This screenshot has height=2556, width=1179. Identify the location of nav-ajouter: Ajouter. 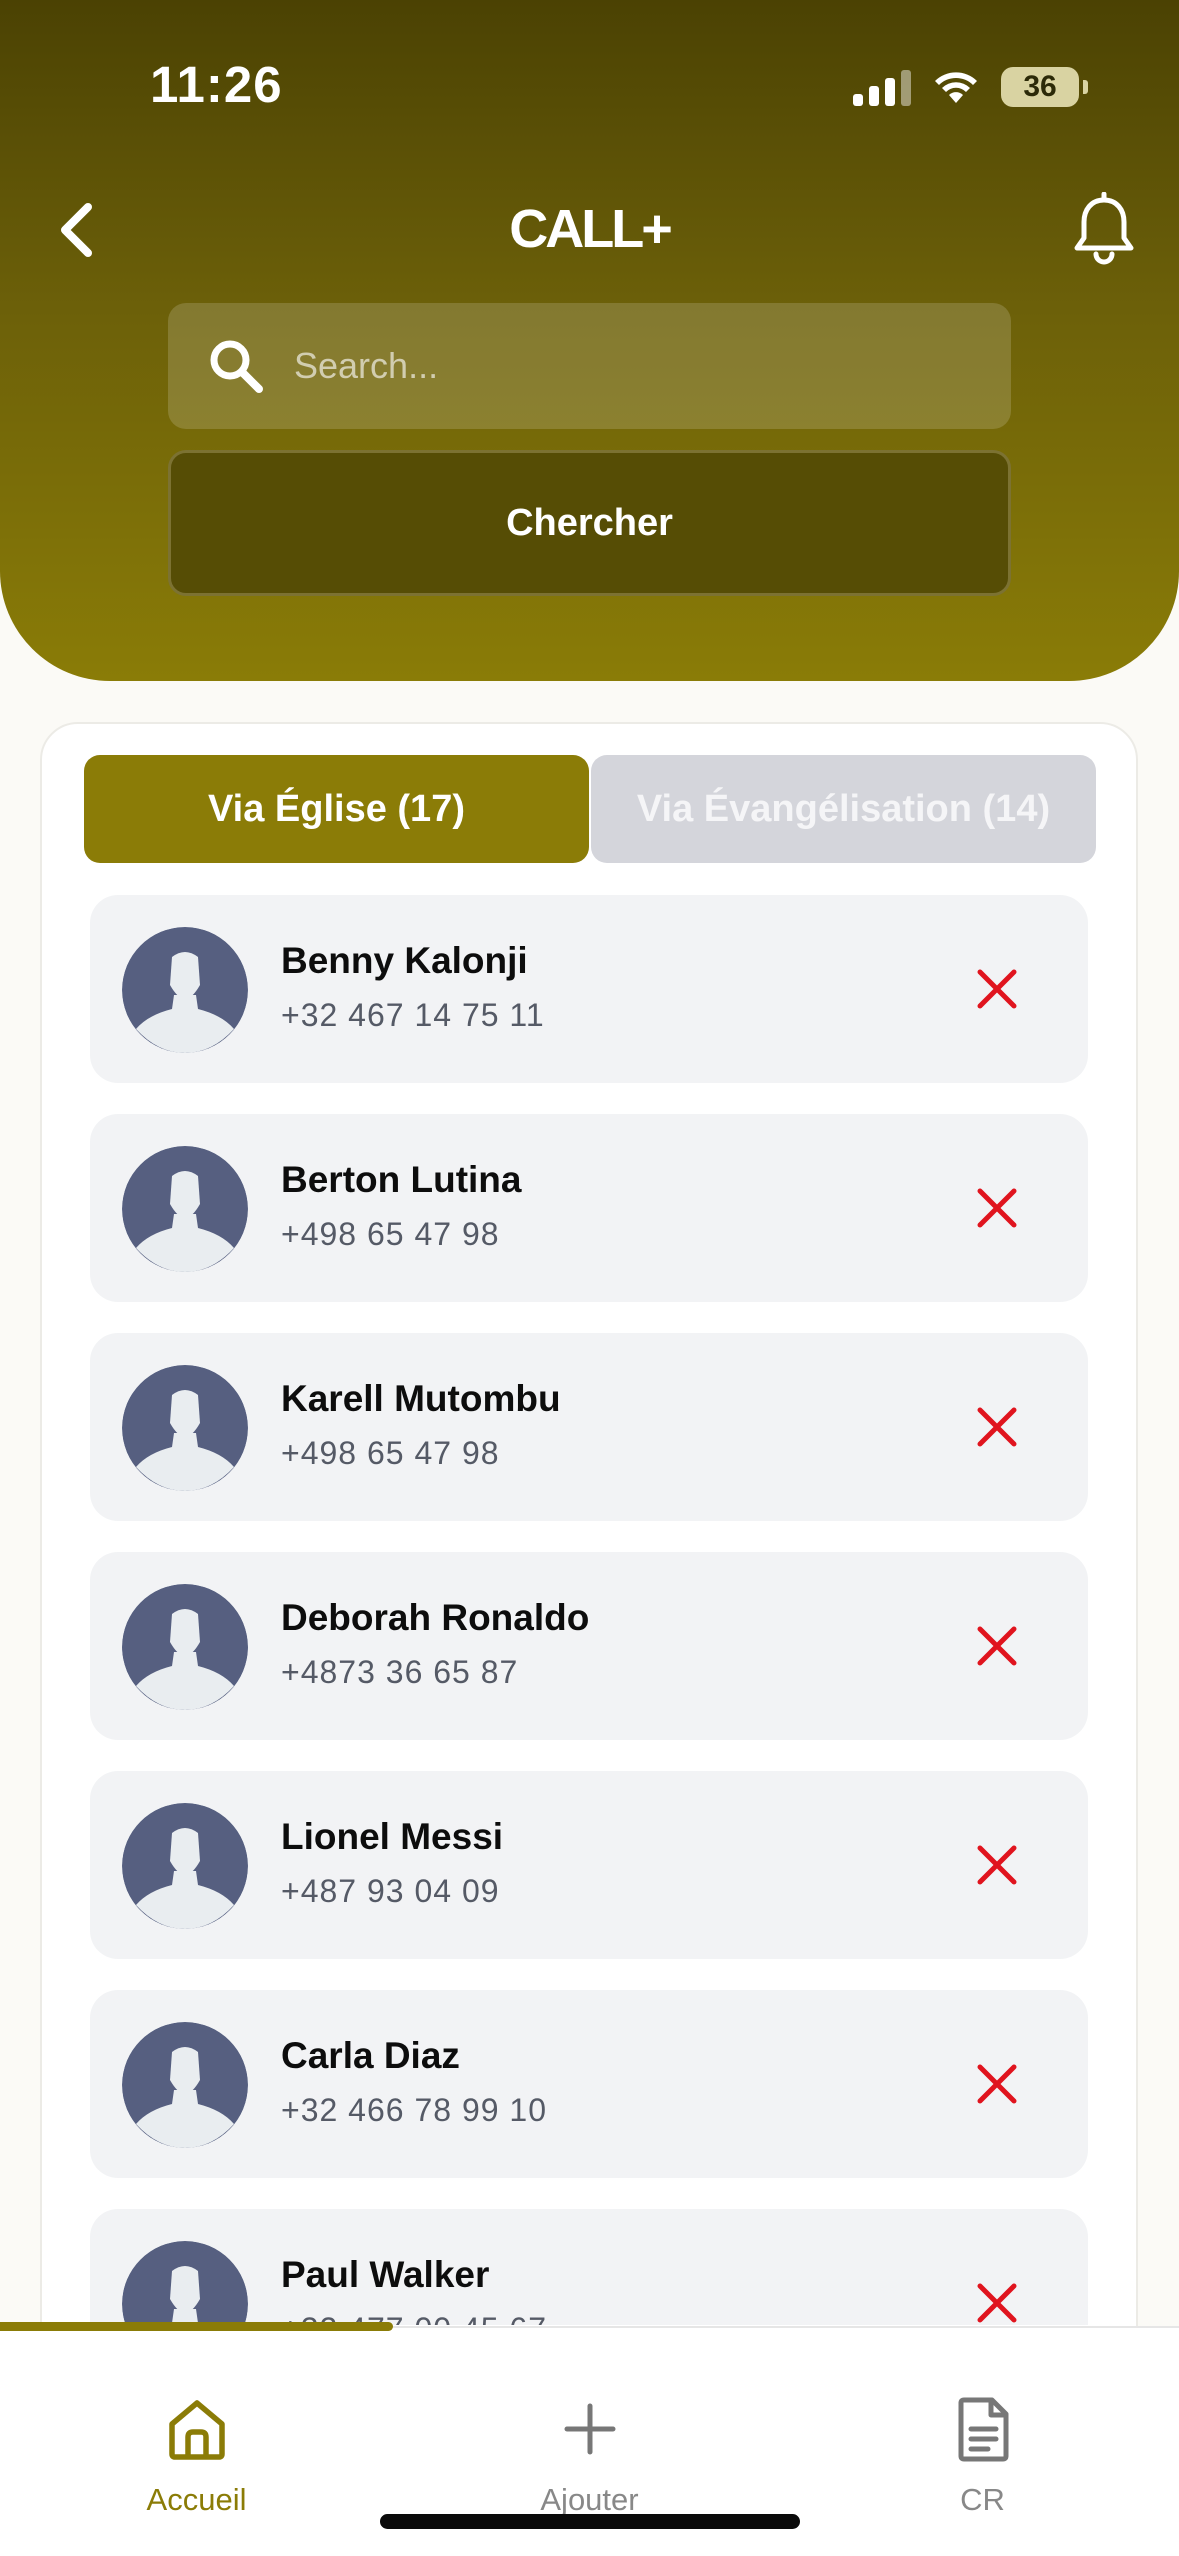
(589, 2428).